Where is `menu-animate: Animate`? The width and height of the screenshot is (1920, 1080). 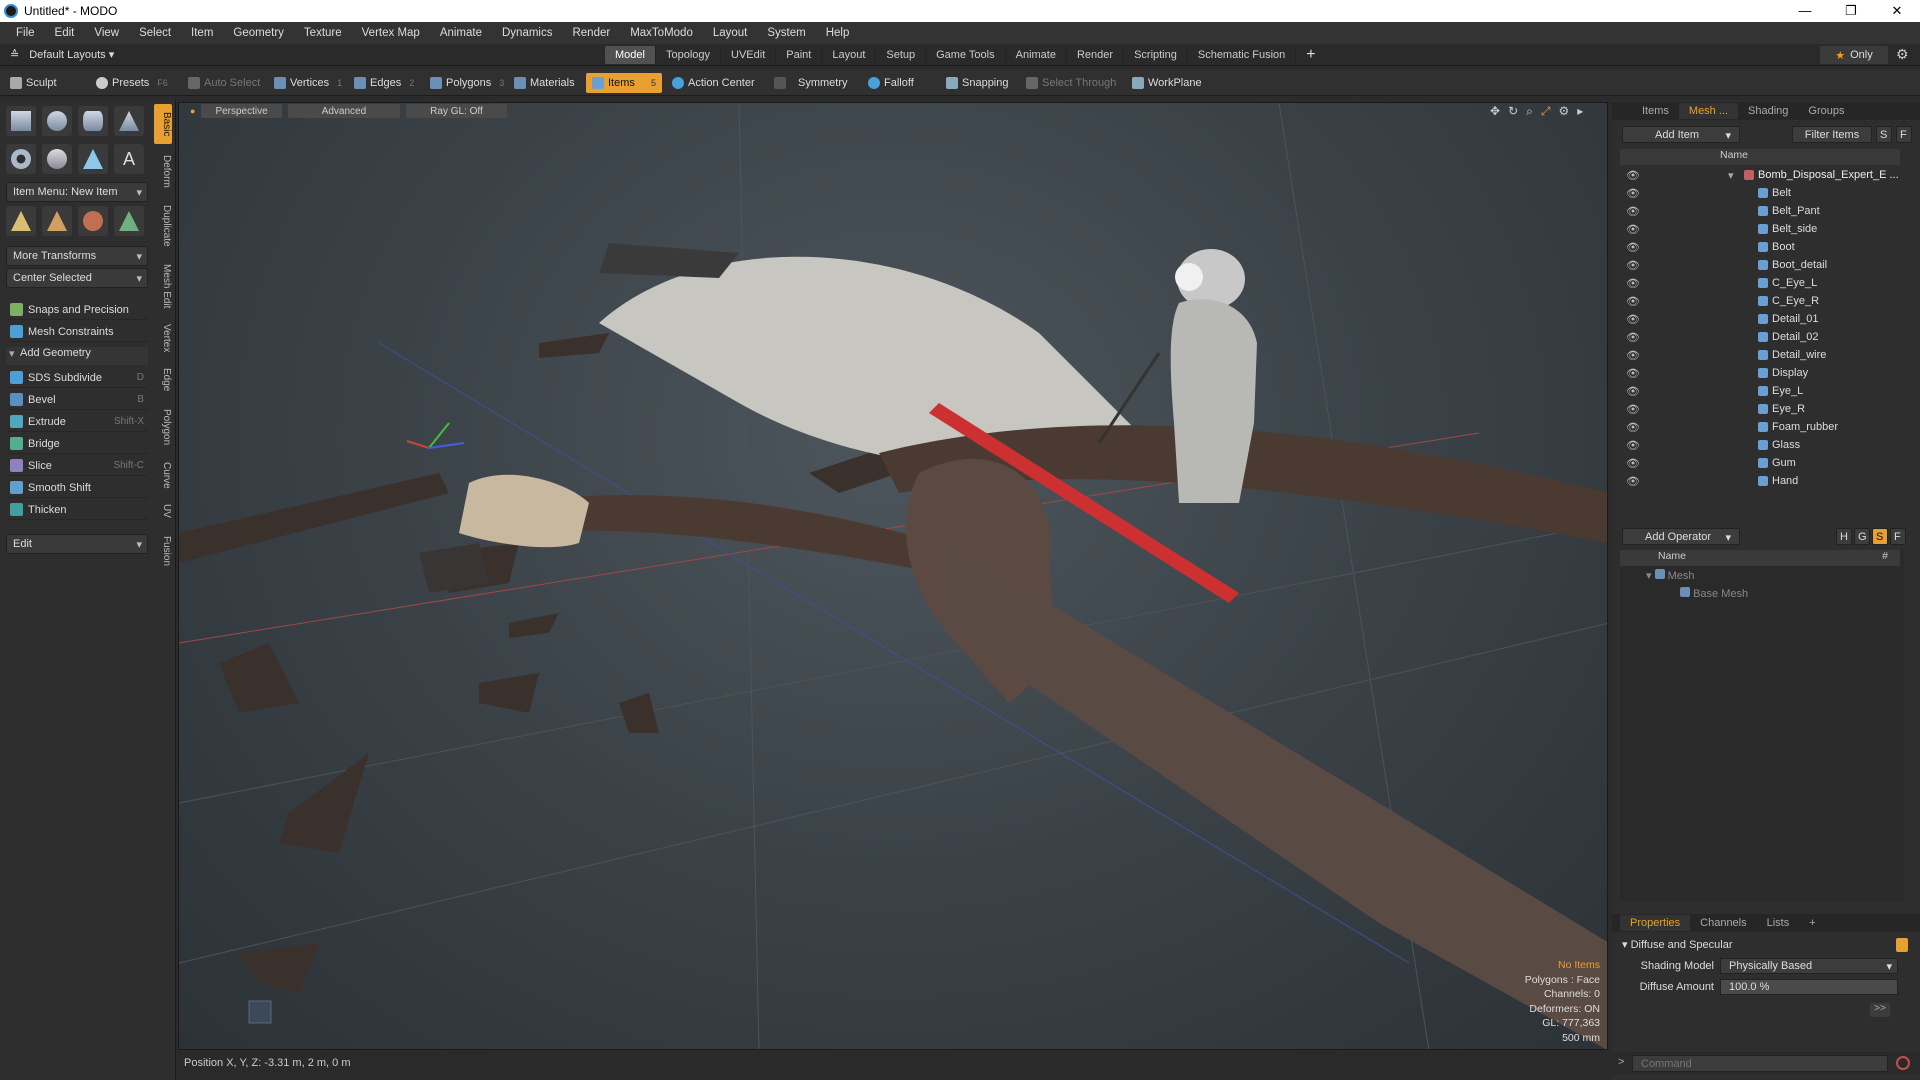
menu-animate: Animate is located at coordinates (461, 33).